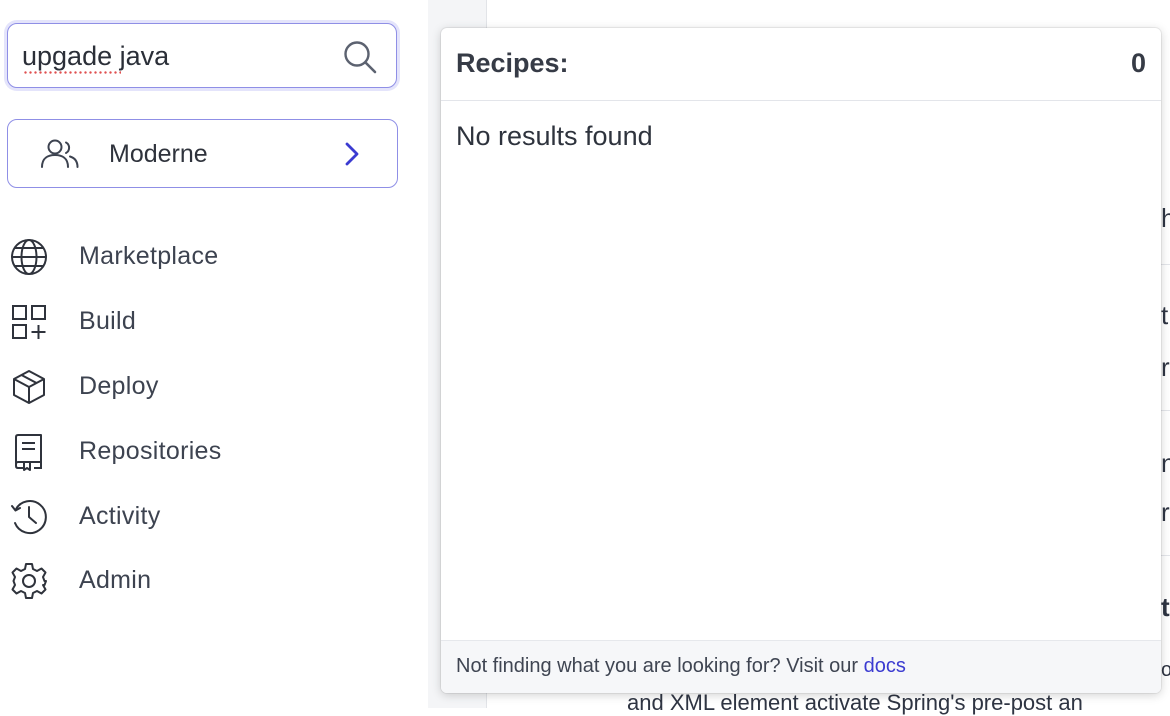 This screenshot has width=1170, height=716. What do you see at coordinates (29, 257) in the screenshot?
I see `globe-icon` at bounding box center [29, 257].